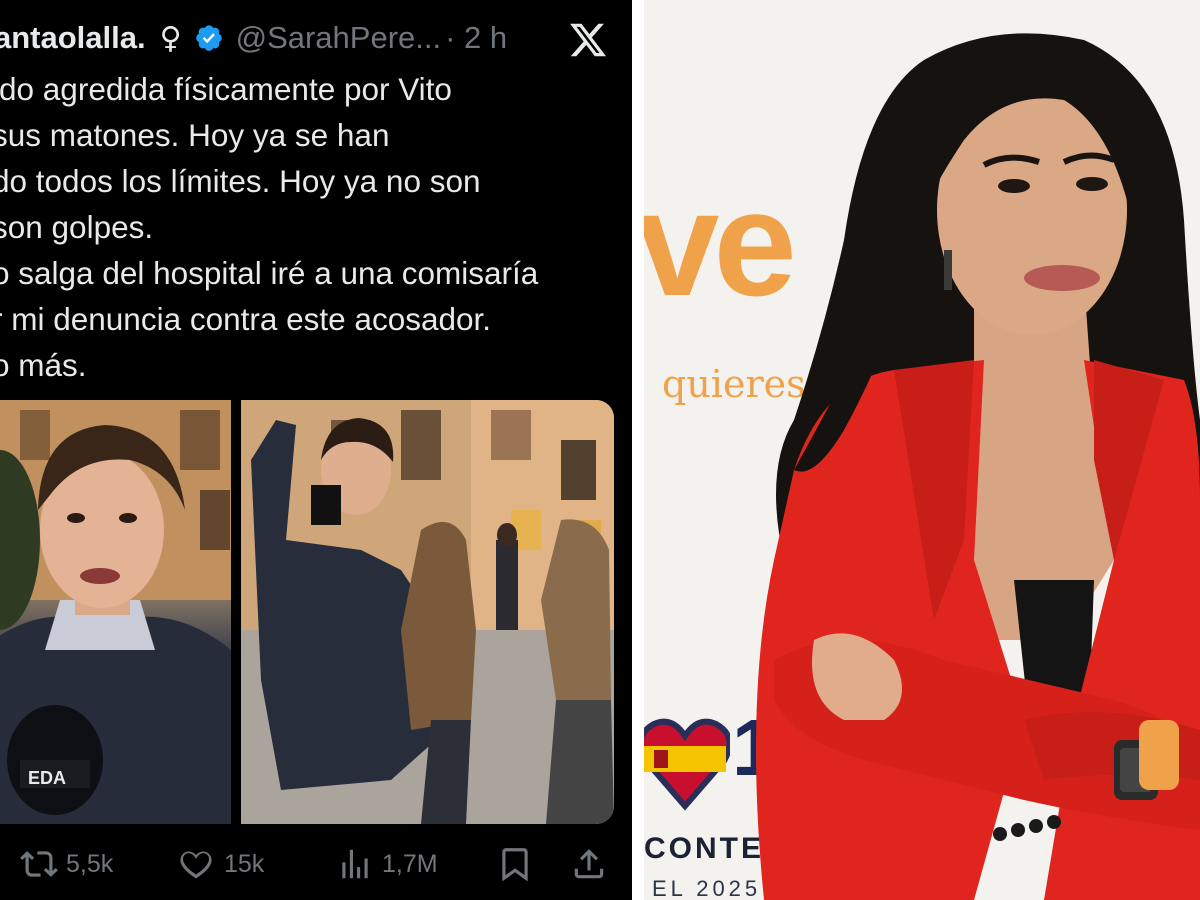 The width and height of the screenshot is (1200, 900). Describe the element at coordinates (220, 864) in the screenshot. I see `like-button: 15k` at that location.